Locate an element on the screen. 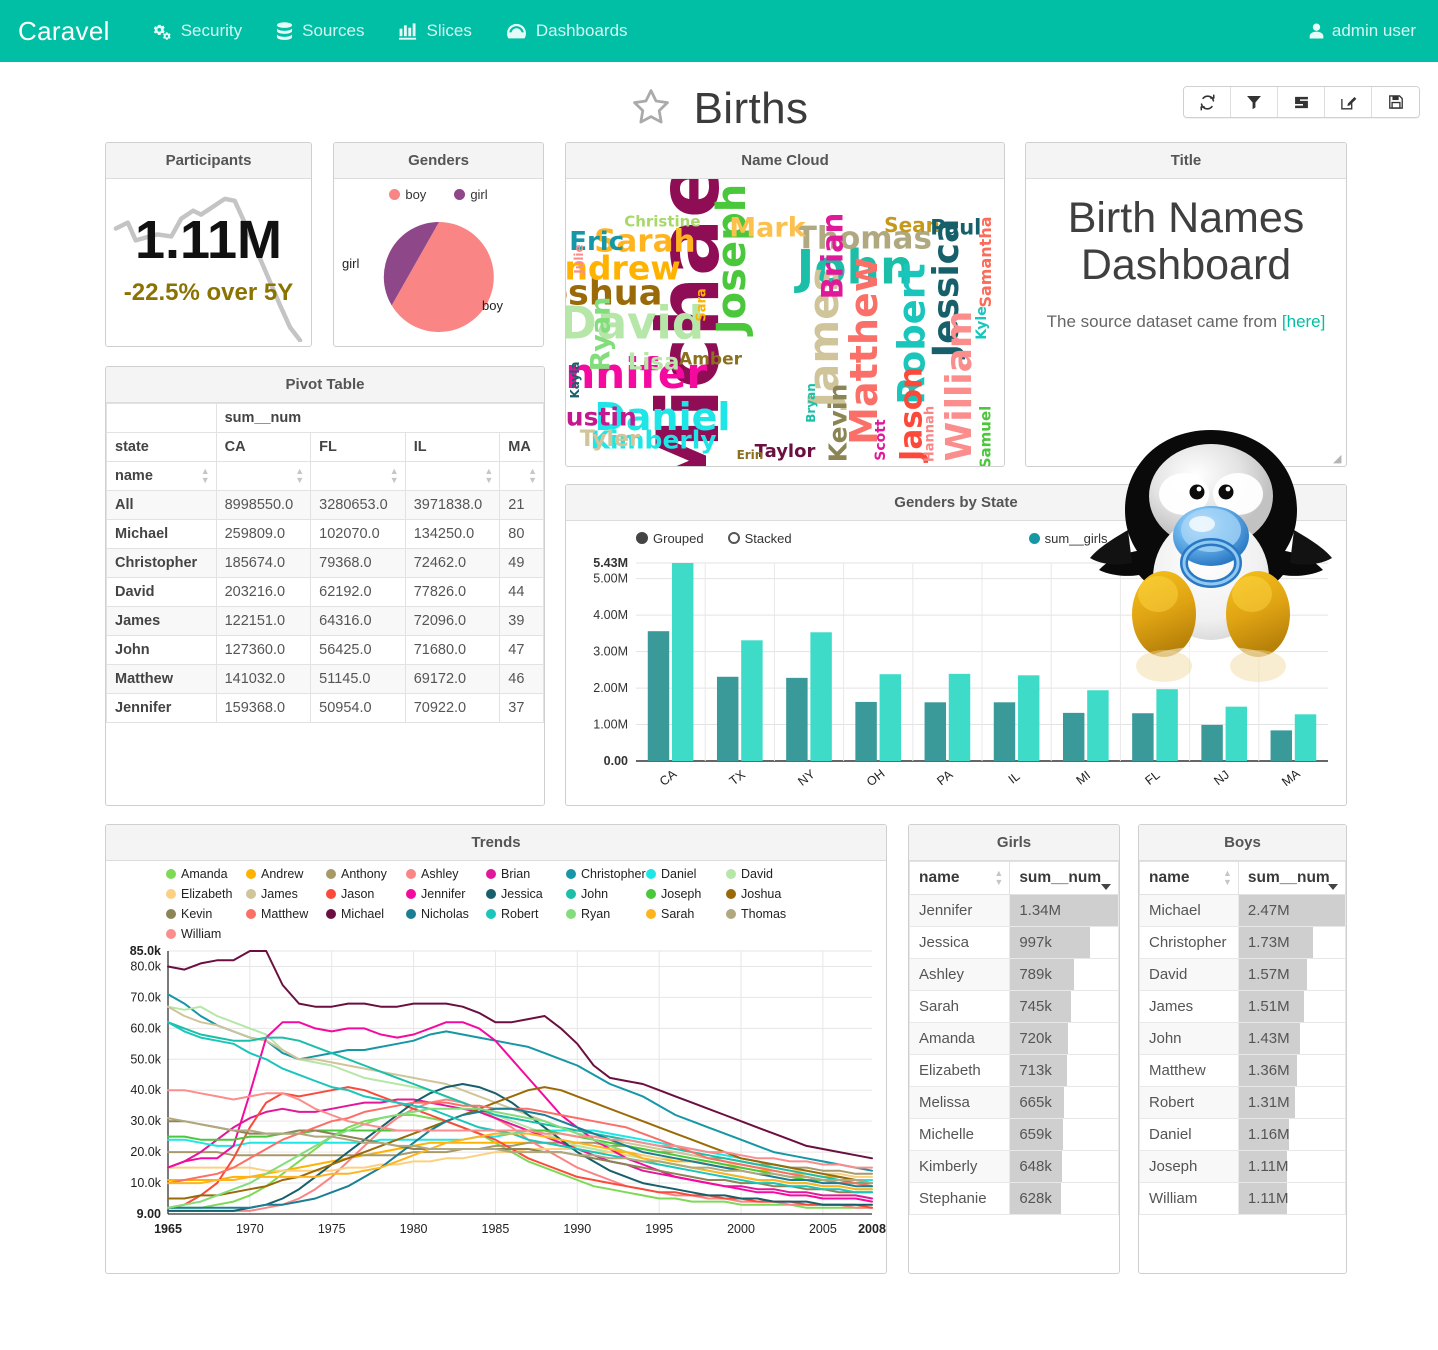  trends-legend-item: Brian is located at coordinates (526, 874).